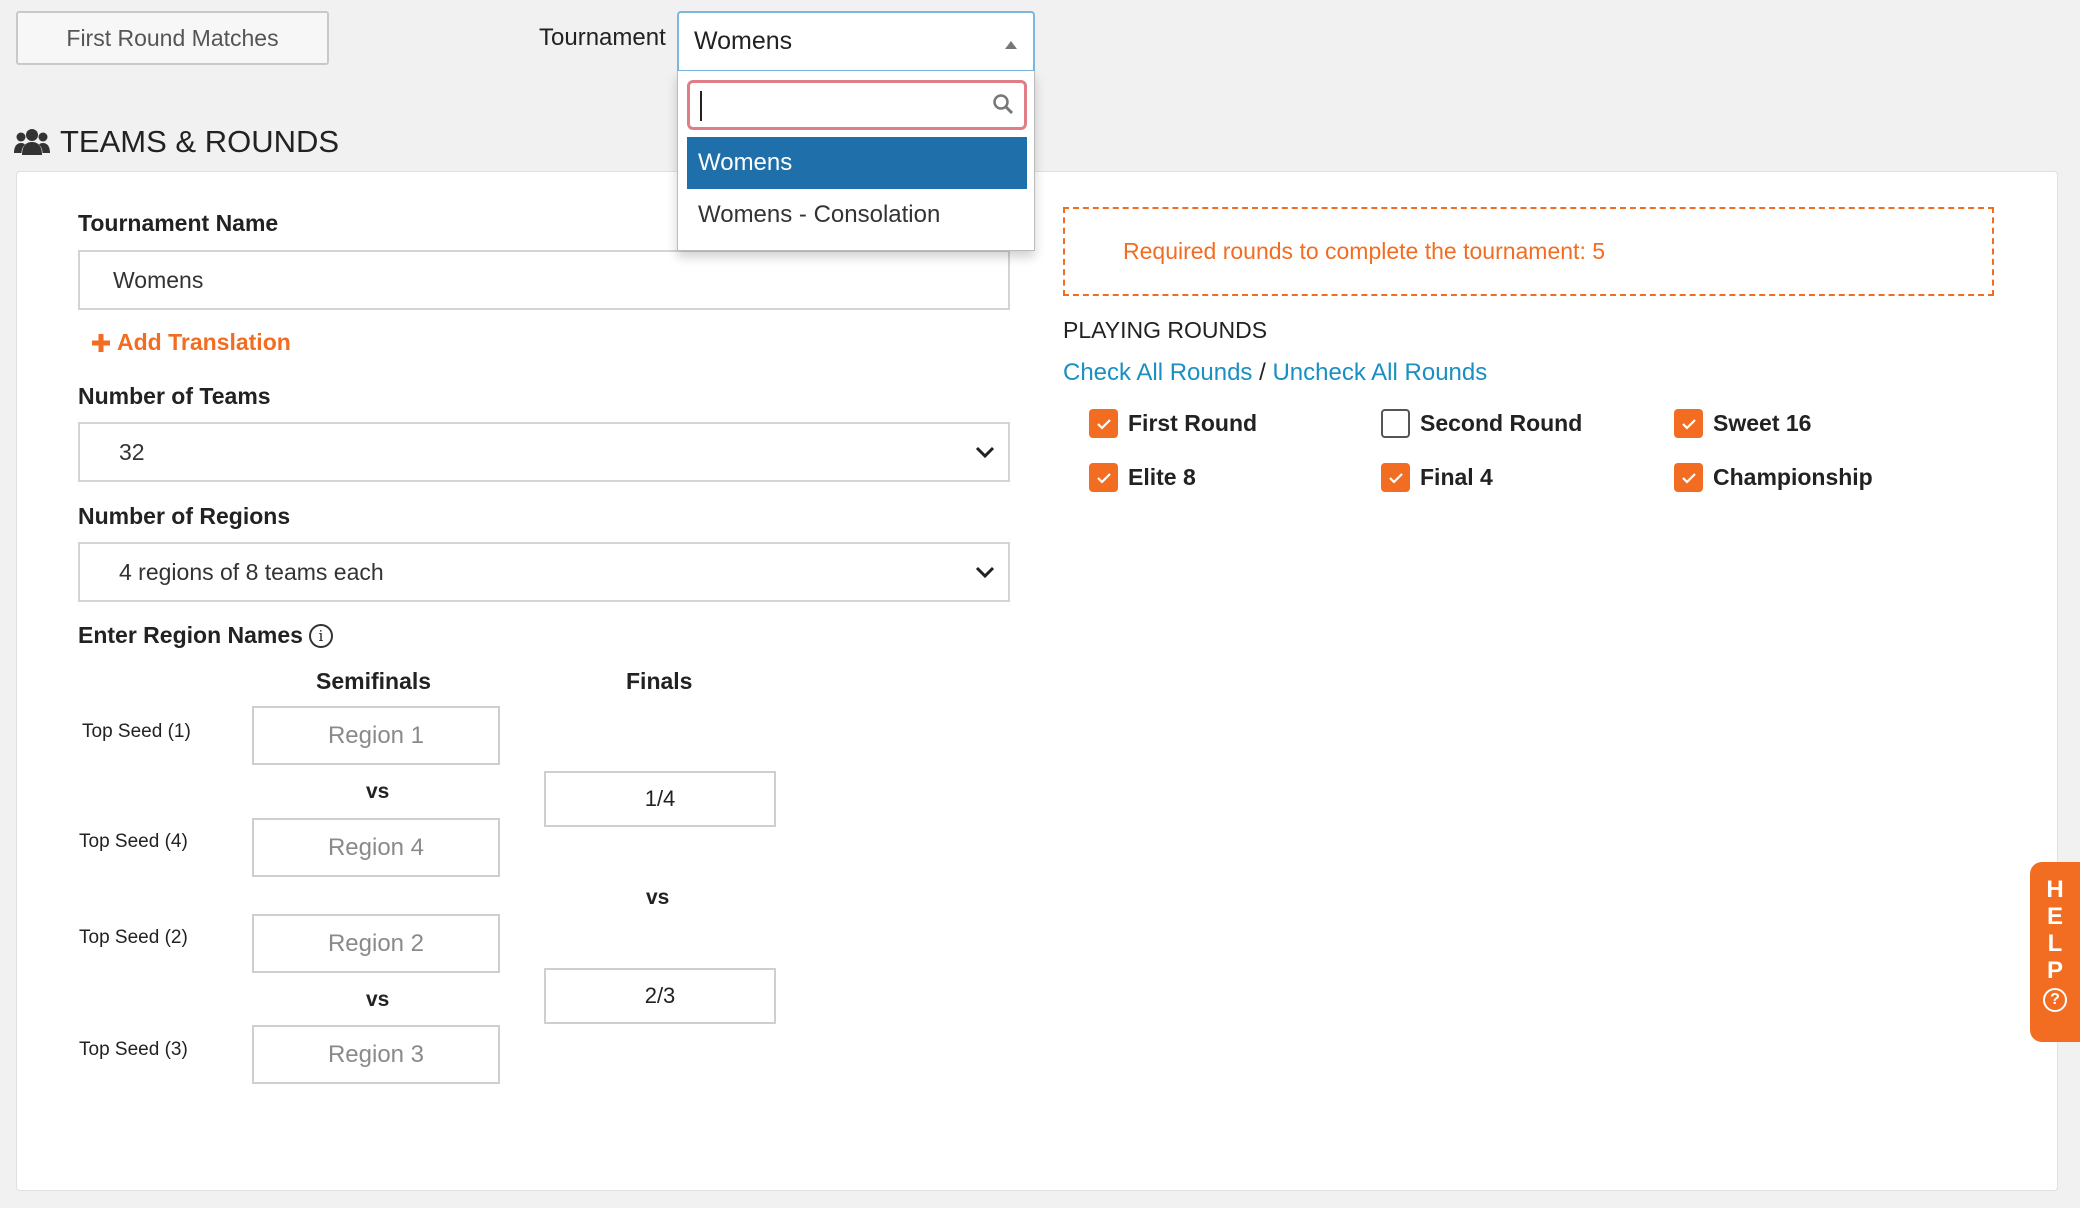  I want to click on section-title: TEAMS & ROUNDS, so click(176, 142).